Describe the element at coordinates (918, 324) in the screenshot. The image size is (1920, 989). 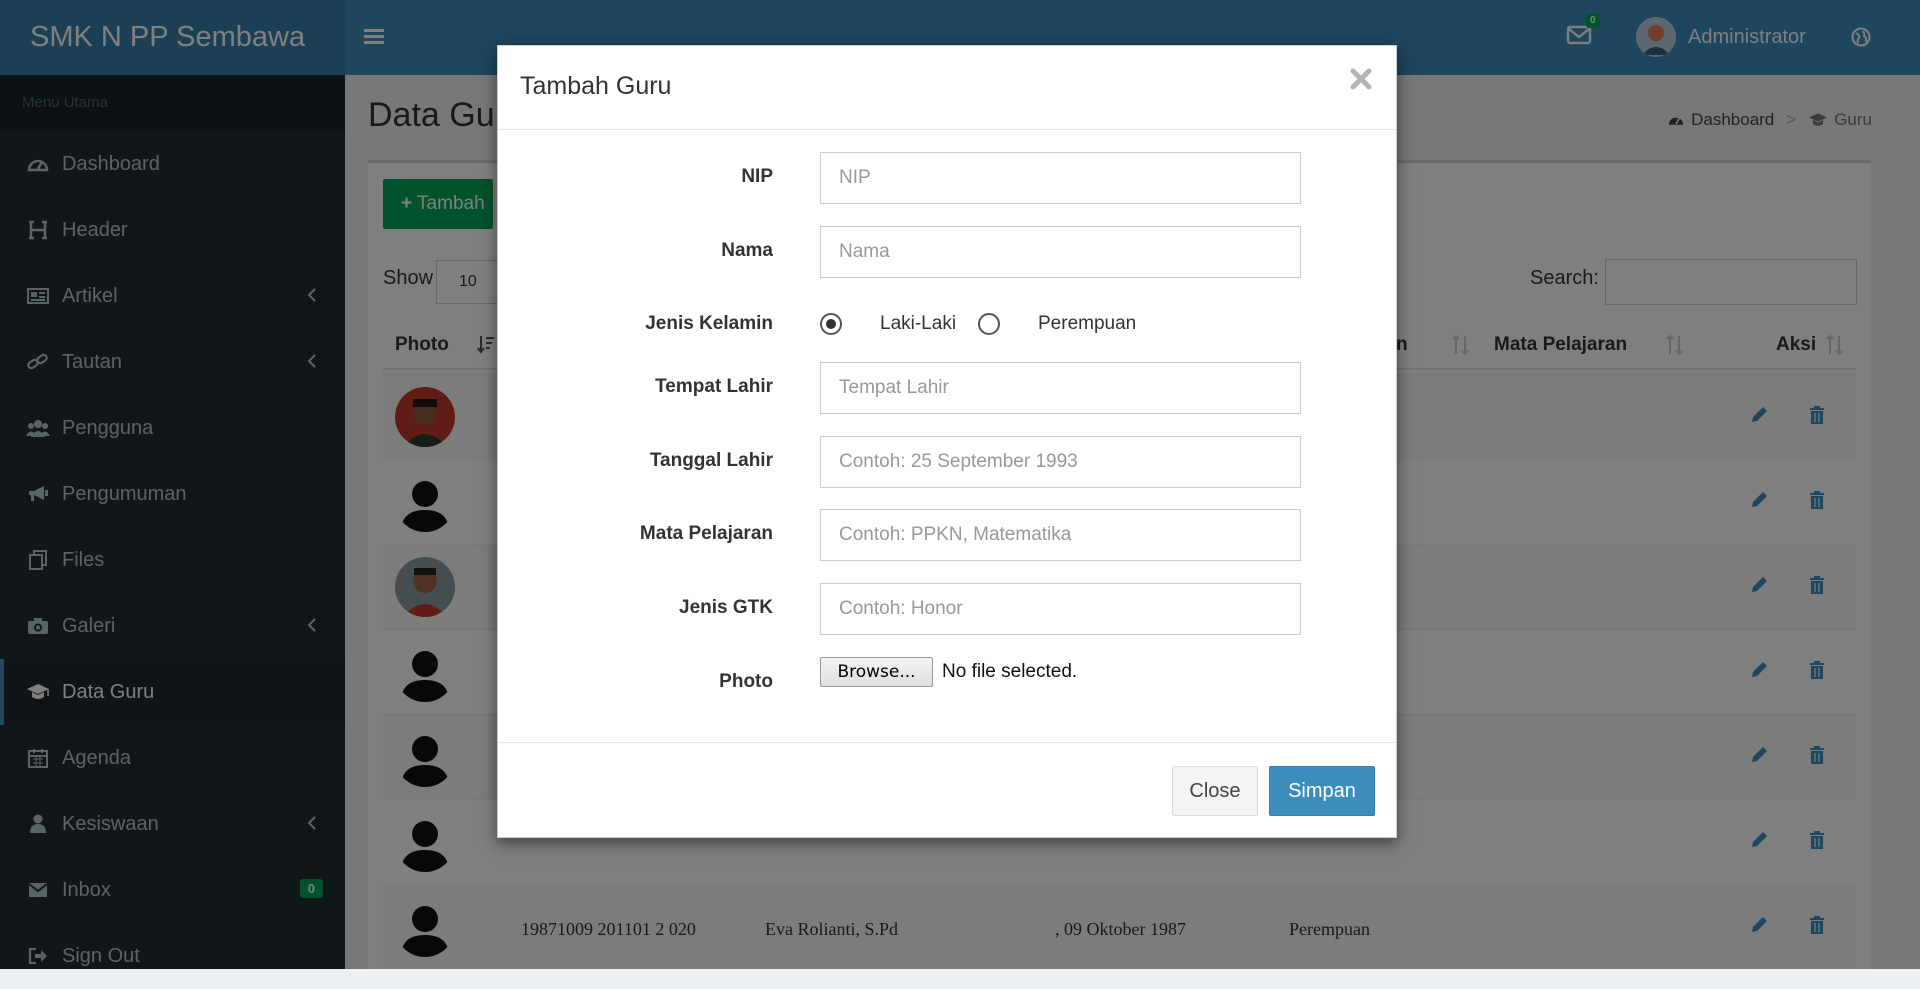
I see `radio-label-laki-laki: Laki-Laki` at that location.